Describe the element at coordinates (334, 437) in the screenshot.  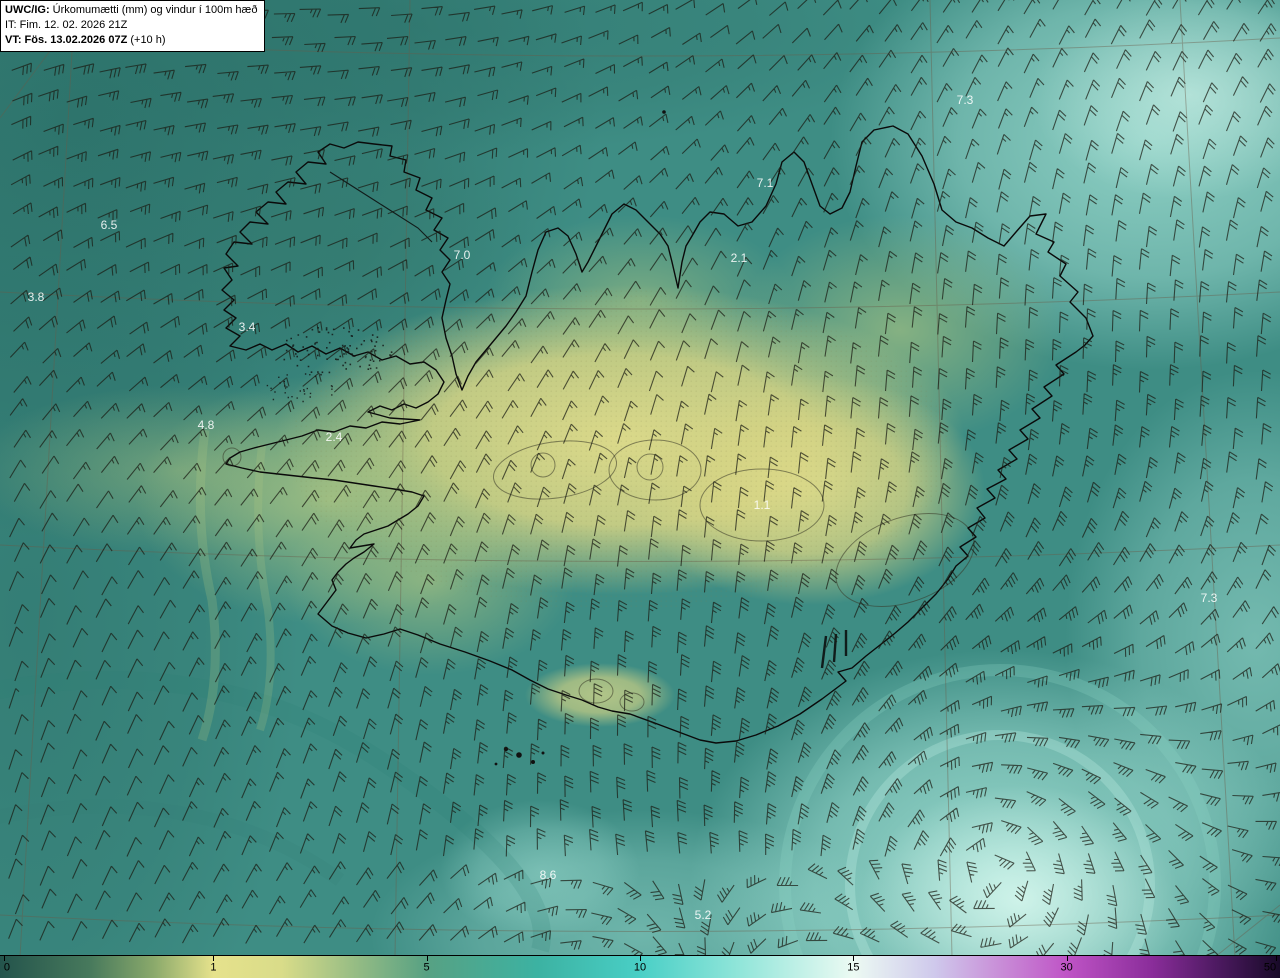
I see `precip-value-label: 2.4` at that location.